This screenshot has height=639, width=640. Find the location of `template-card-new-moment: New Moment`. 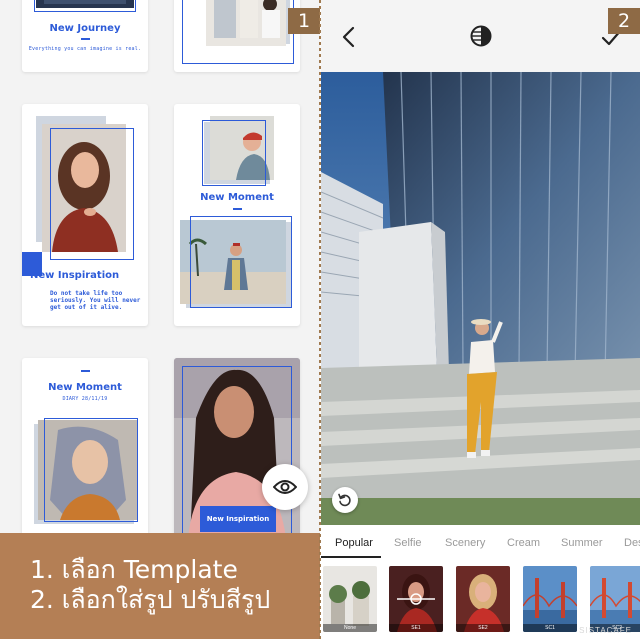

template-card-new-moment: New Moment is located at coordinates (237, 215).